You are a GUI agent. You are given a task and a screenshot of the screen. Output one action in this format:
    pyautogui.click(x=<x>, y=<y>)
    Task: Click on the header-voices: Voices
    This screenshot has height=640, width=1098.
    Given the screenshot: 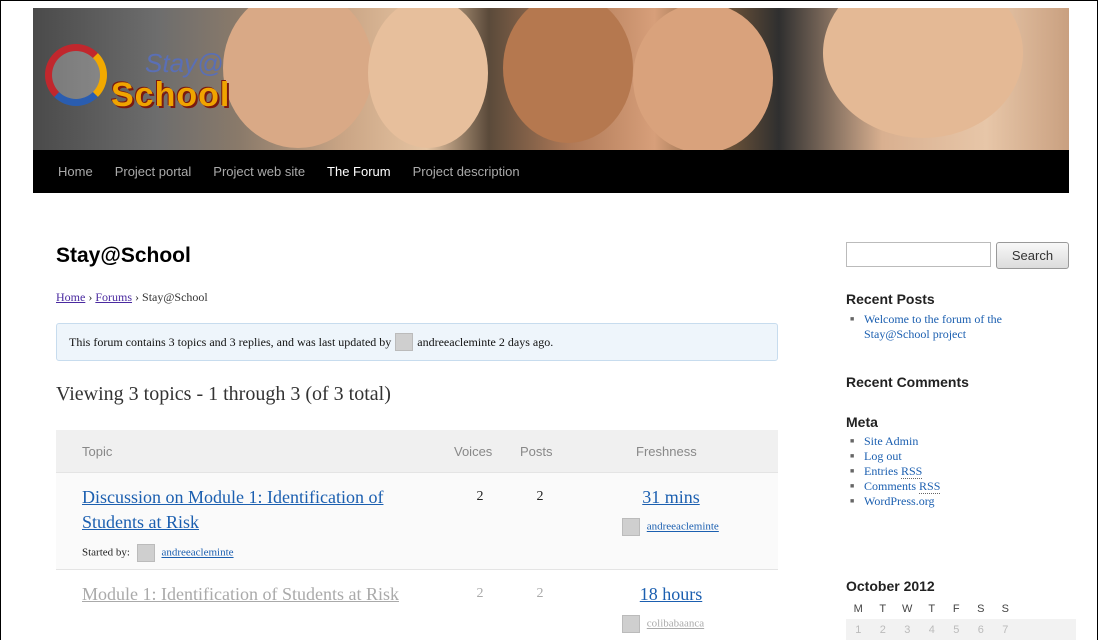 What is the action you would take?
    pyautogui.click(x=473, y=451)
    